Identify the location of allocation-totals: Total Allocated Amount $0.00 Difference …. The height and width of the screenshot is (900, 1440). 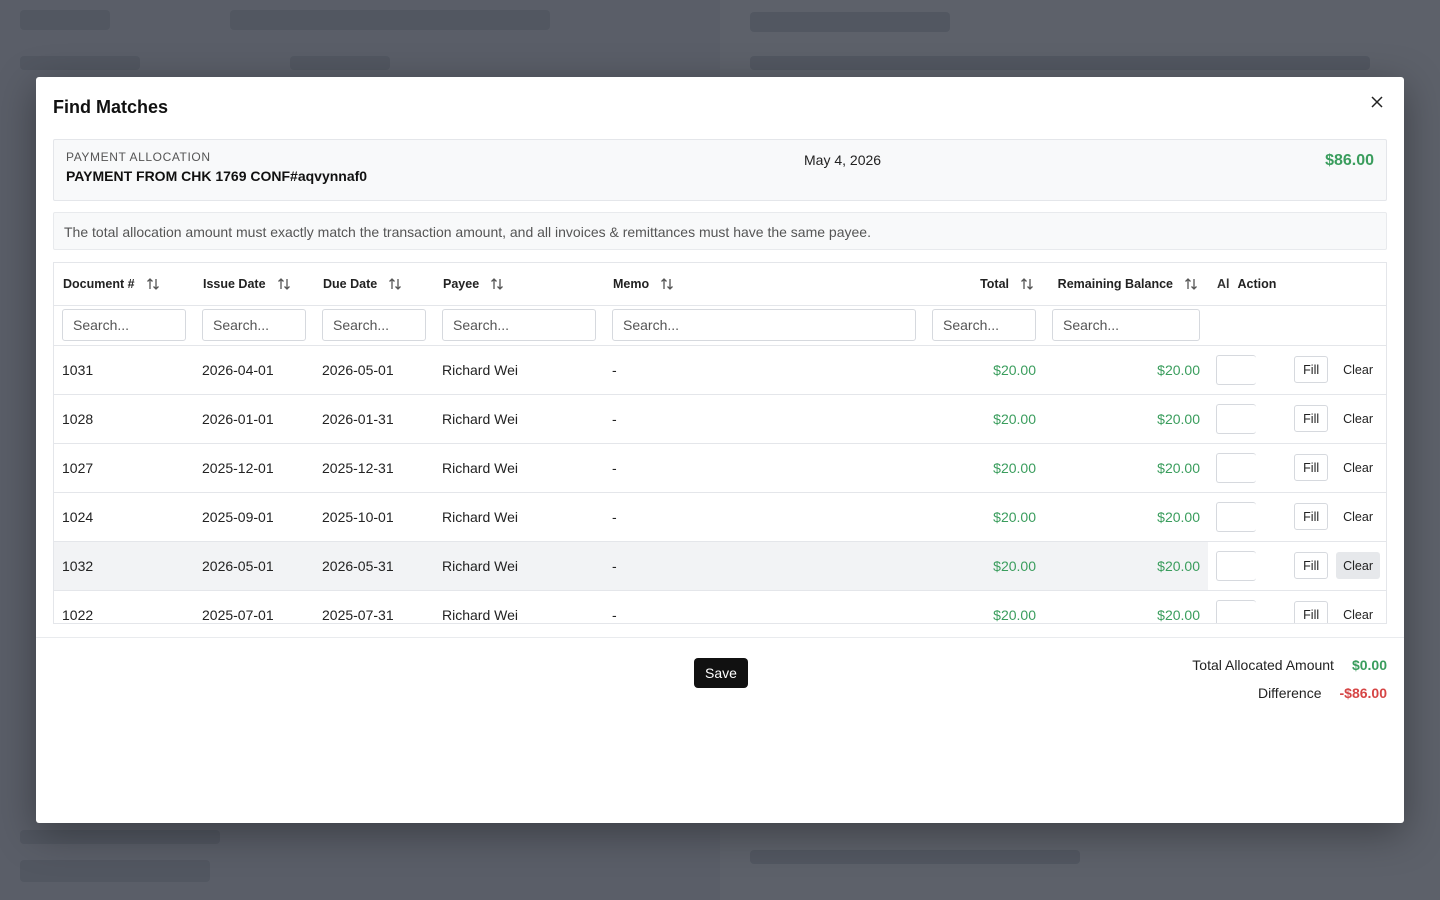
(1289, 679).